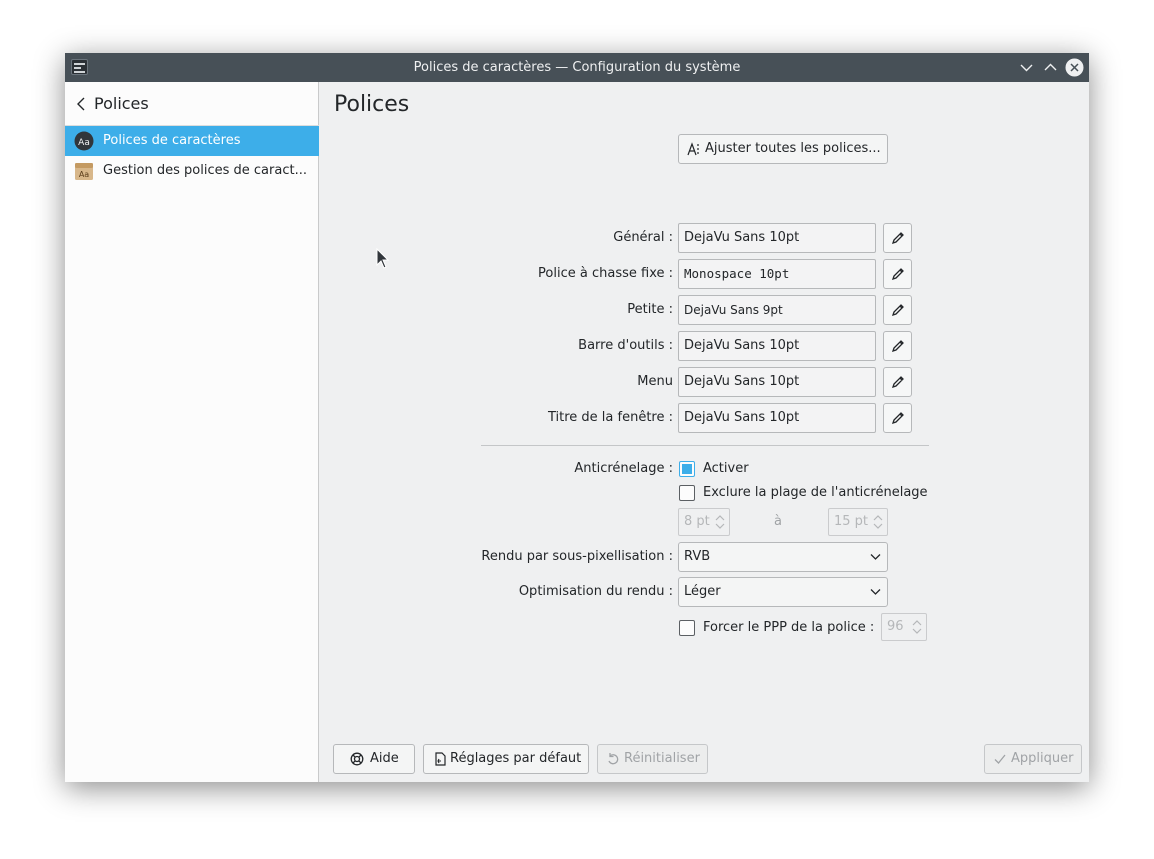  What do you see at coordinates (687, 469) in the screenshot?
I see `antialiasing-enable-checkbox` at bounding box center [687, 469].